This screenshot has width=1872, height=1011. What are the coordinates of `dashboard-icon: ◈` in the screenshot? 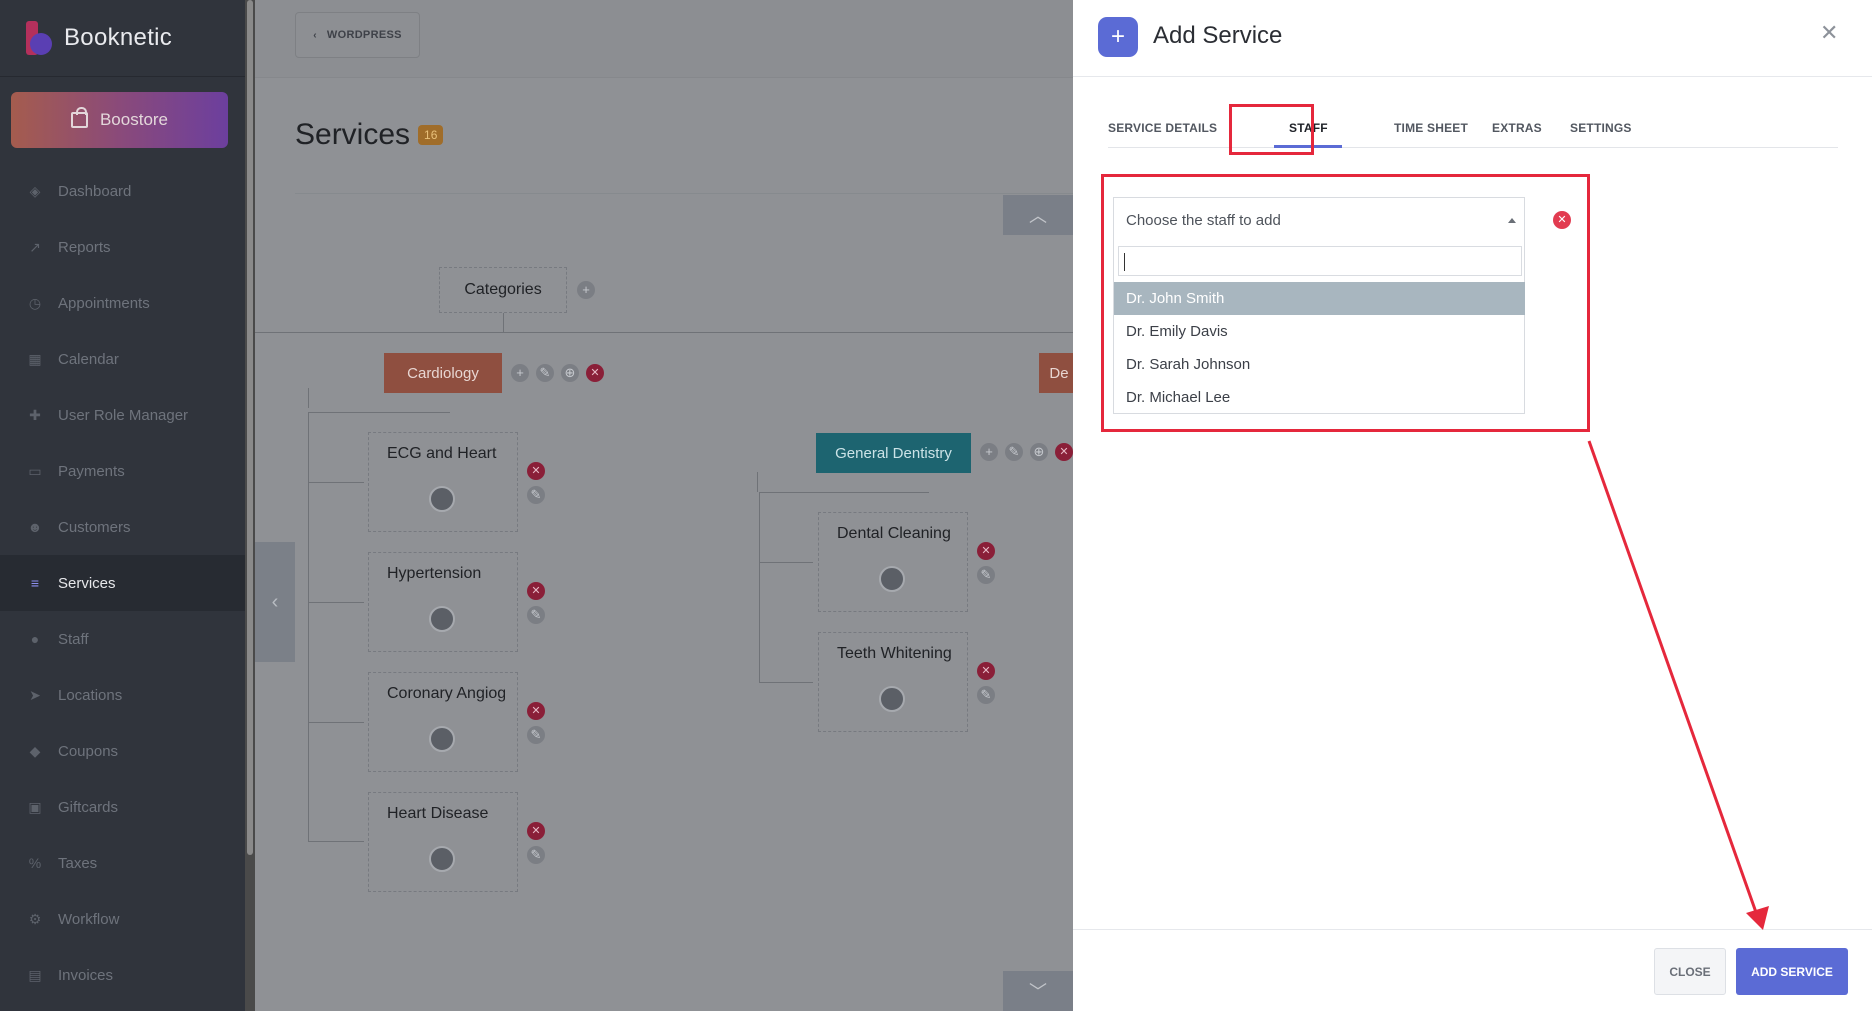 It's located at (35, 190).